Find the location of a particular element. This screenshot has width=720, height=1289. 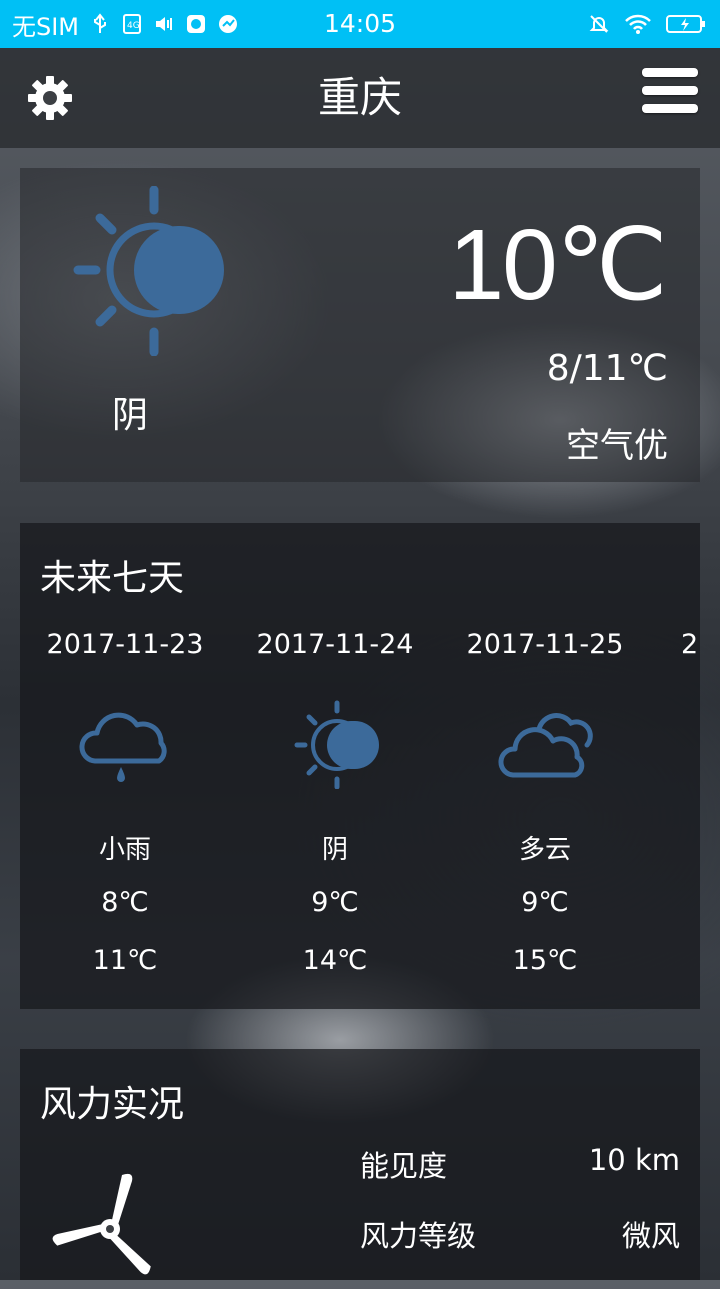

wifi-icon is located at coordinates (638, 24).